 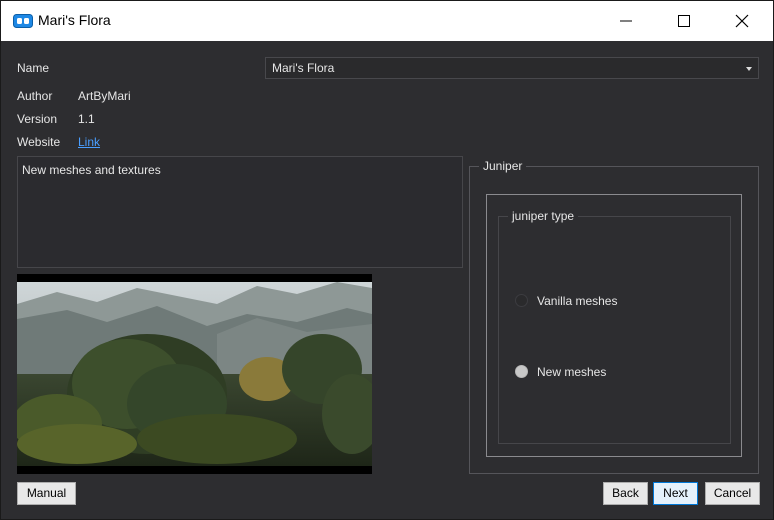 I want to click on chevron-down-icon, so click(x=749, y=69).